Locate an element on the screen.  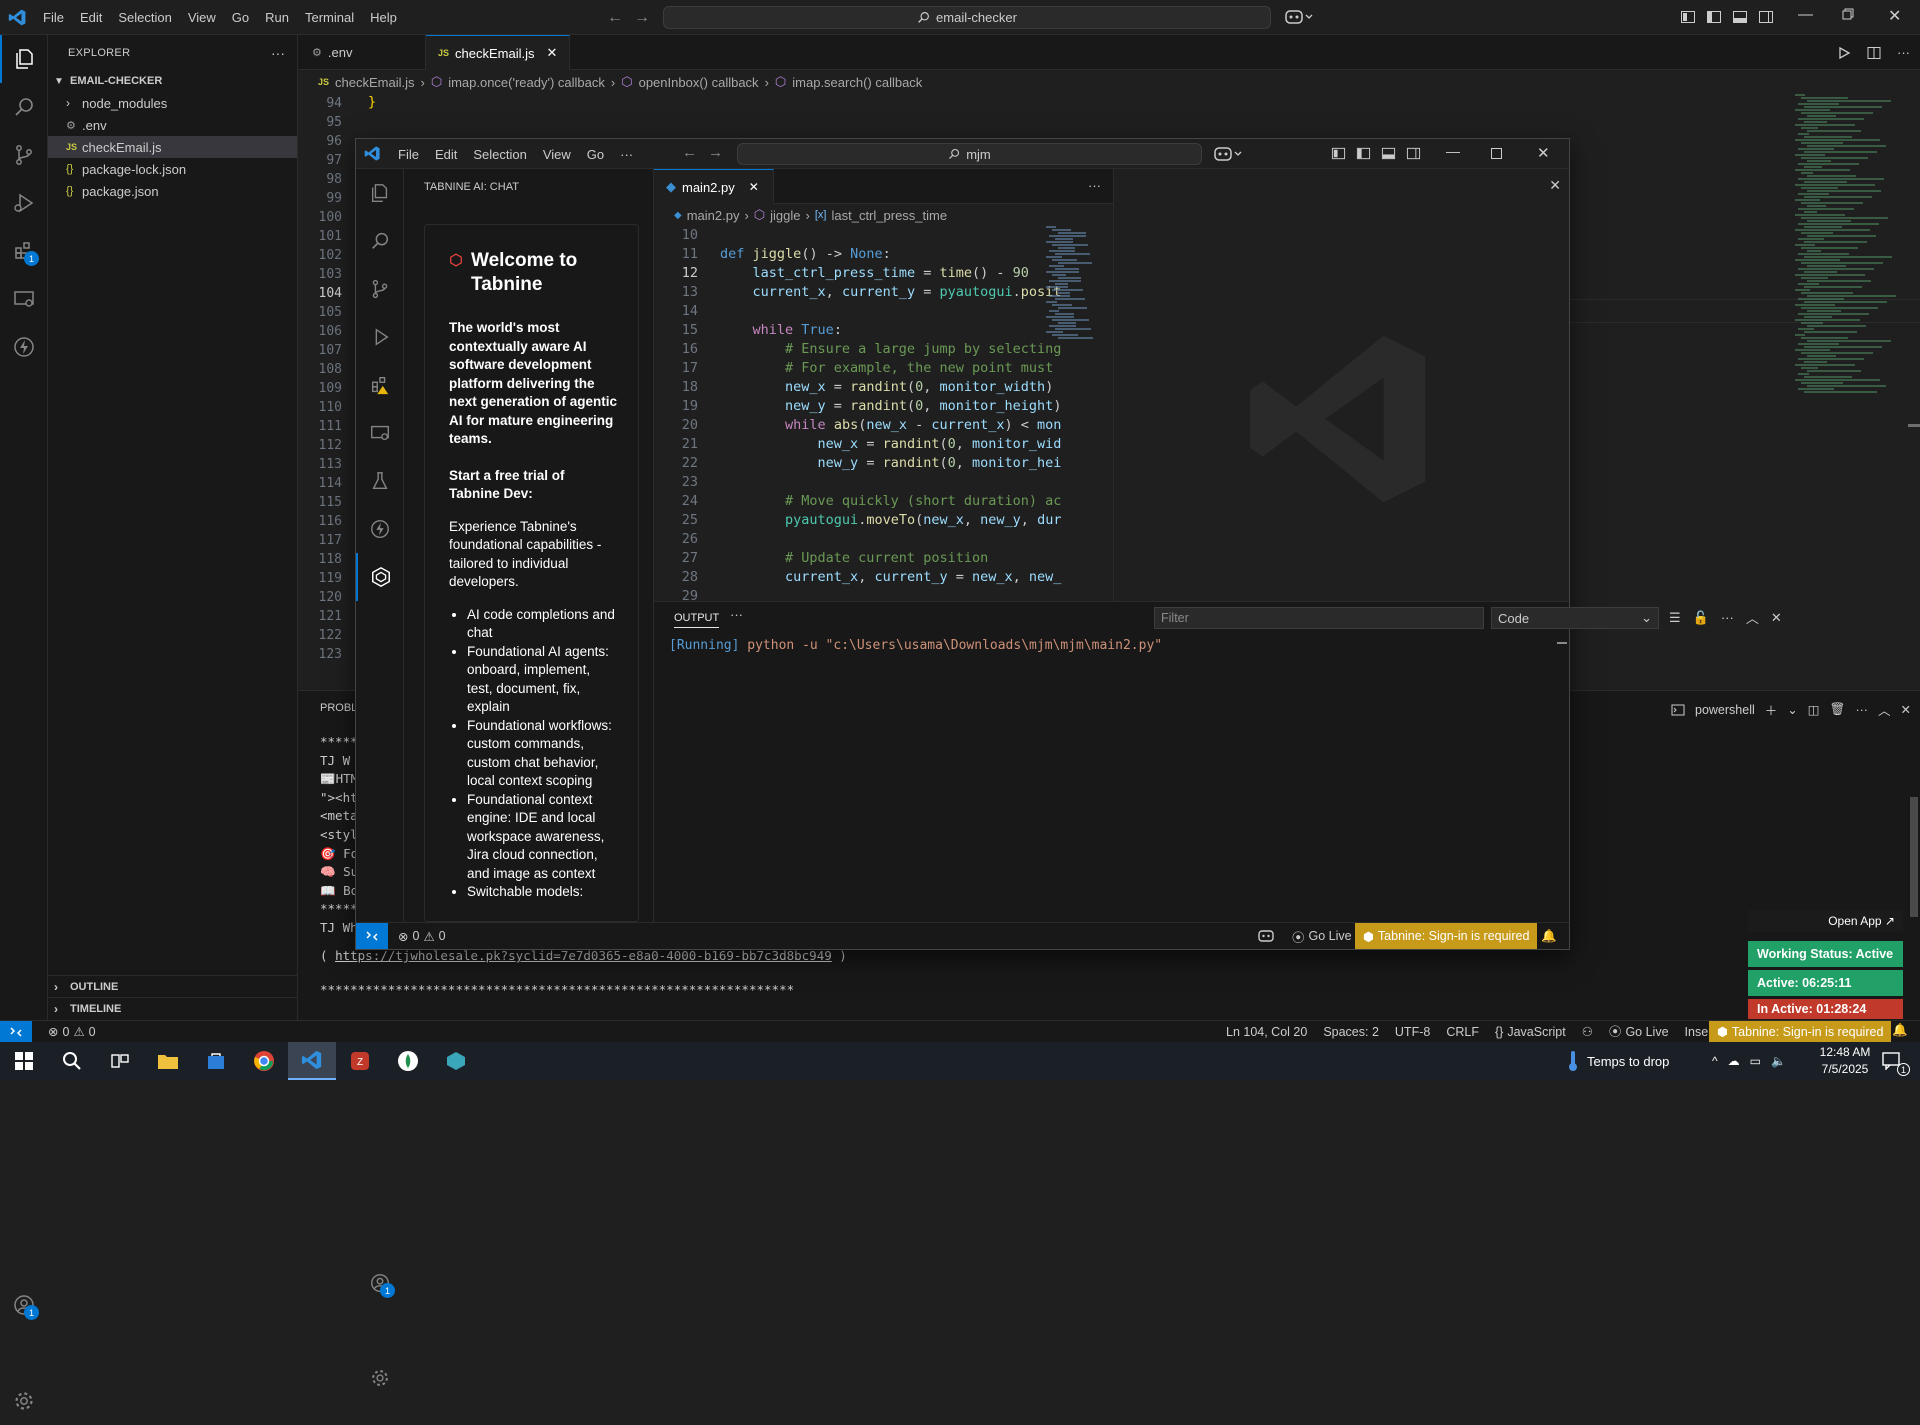
more-menu-icon: ··· is located at coordinates (626, 154).